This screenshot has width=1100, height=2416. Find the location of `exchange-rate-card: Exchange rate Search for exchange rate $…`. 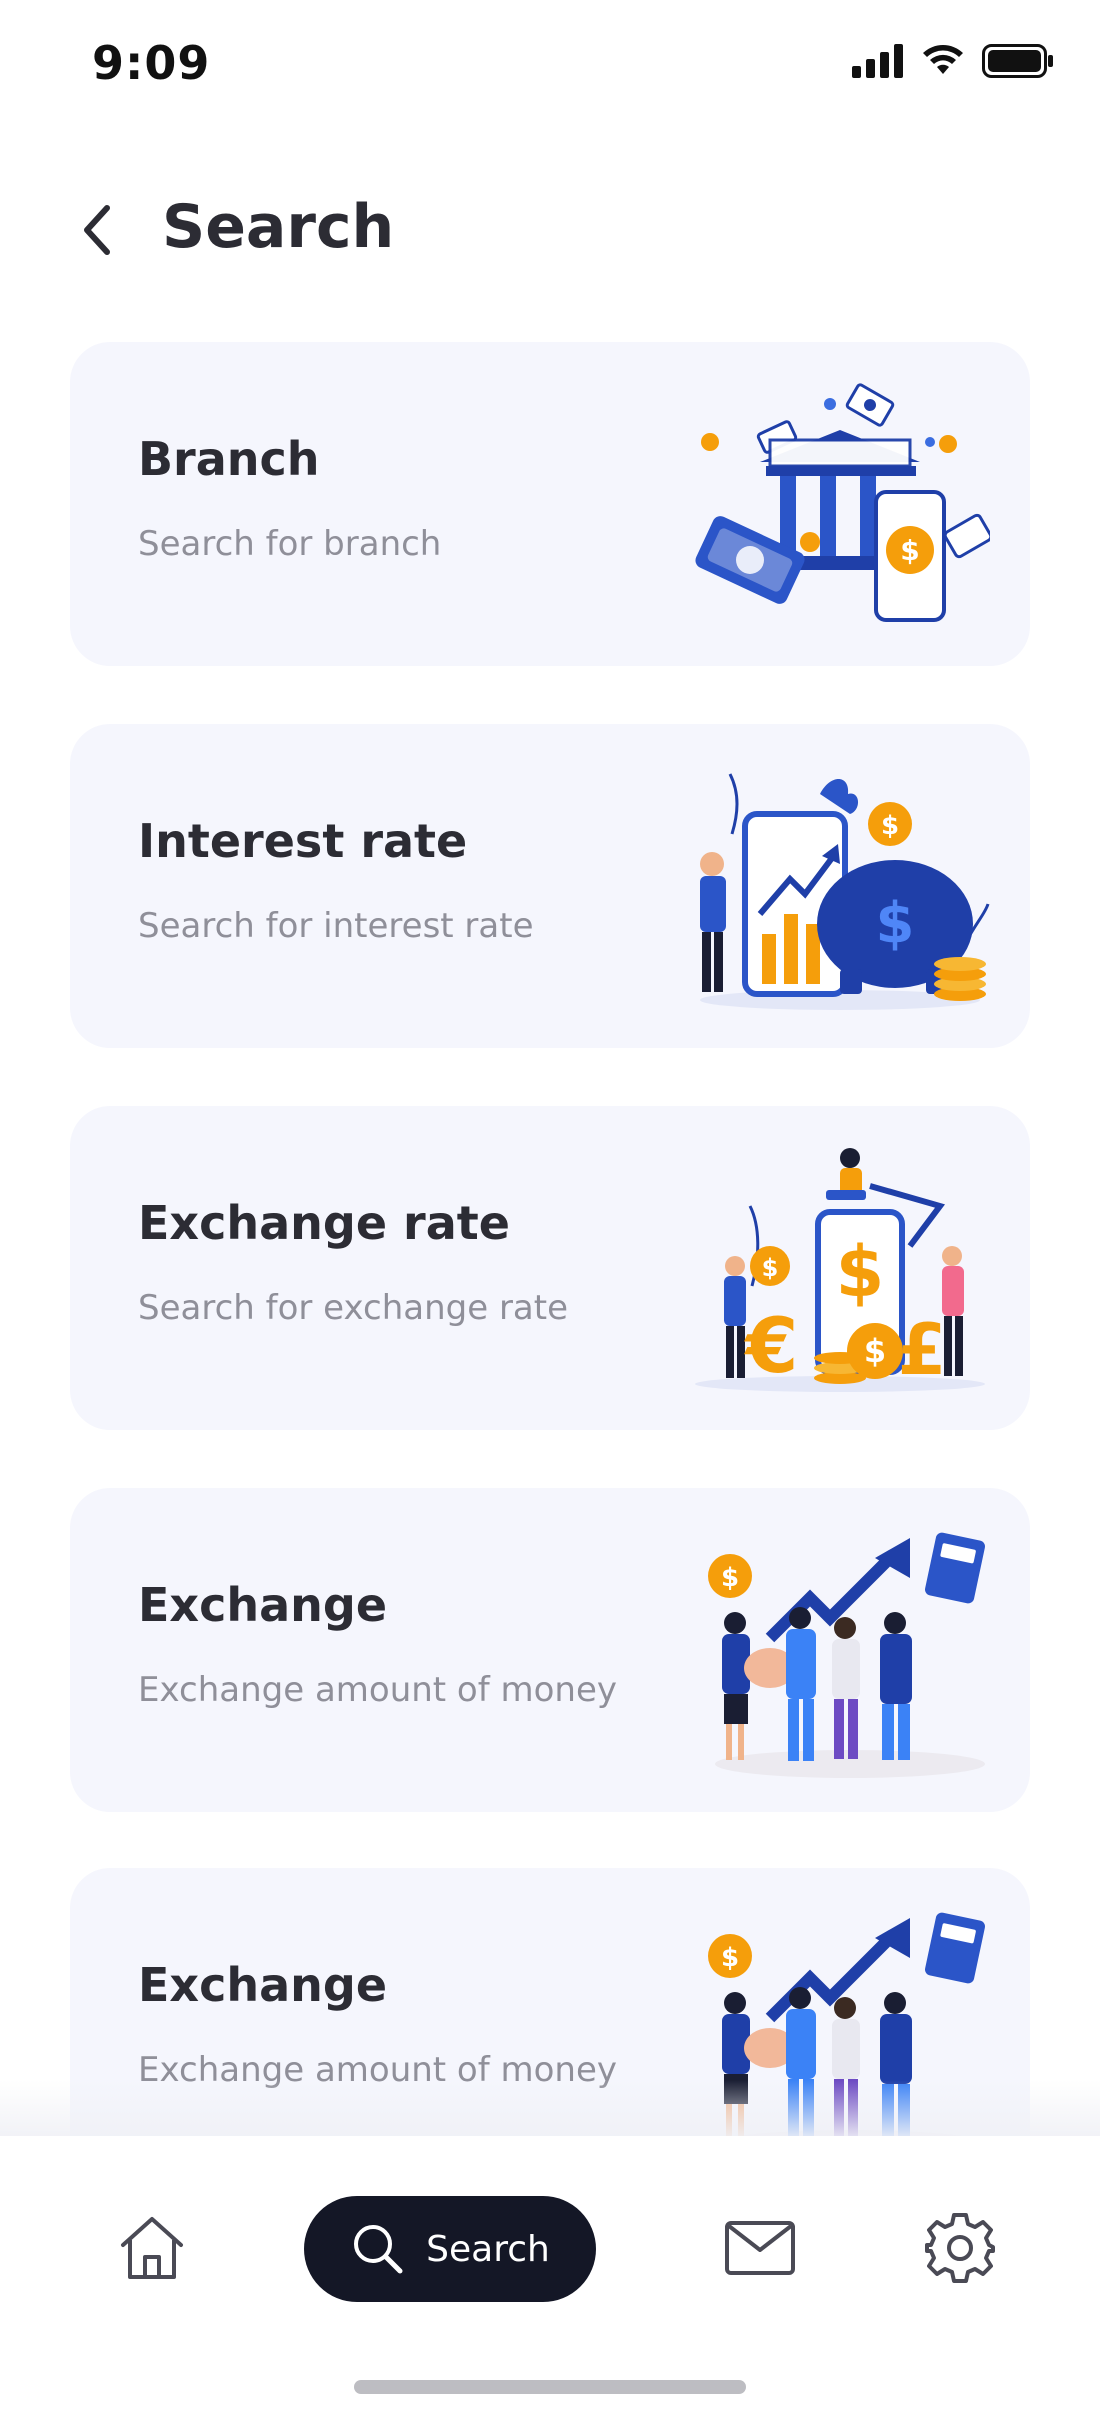

exchange-rate-card: Exchange rate Search for exchange rate $… is located at coordinates (550, 1268).